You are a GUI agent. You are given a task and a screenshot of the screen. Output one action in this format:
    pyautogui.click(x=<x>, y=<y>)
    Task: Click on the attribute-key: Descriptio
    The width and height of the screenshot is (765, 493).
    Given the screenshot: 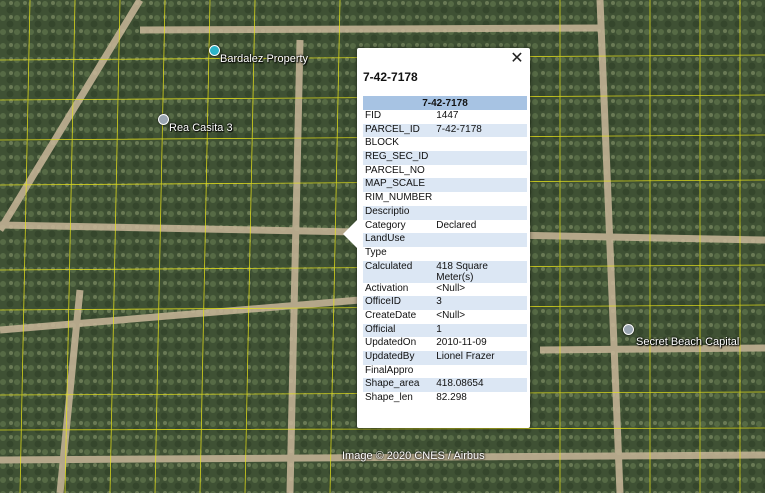 What is the action you would take?
    pyautogui.click(x=399, y=212)
    